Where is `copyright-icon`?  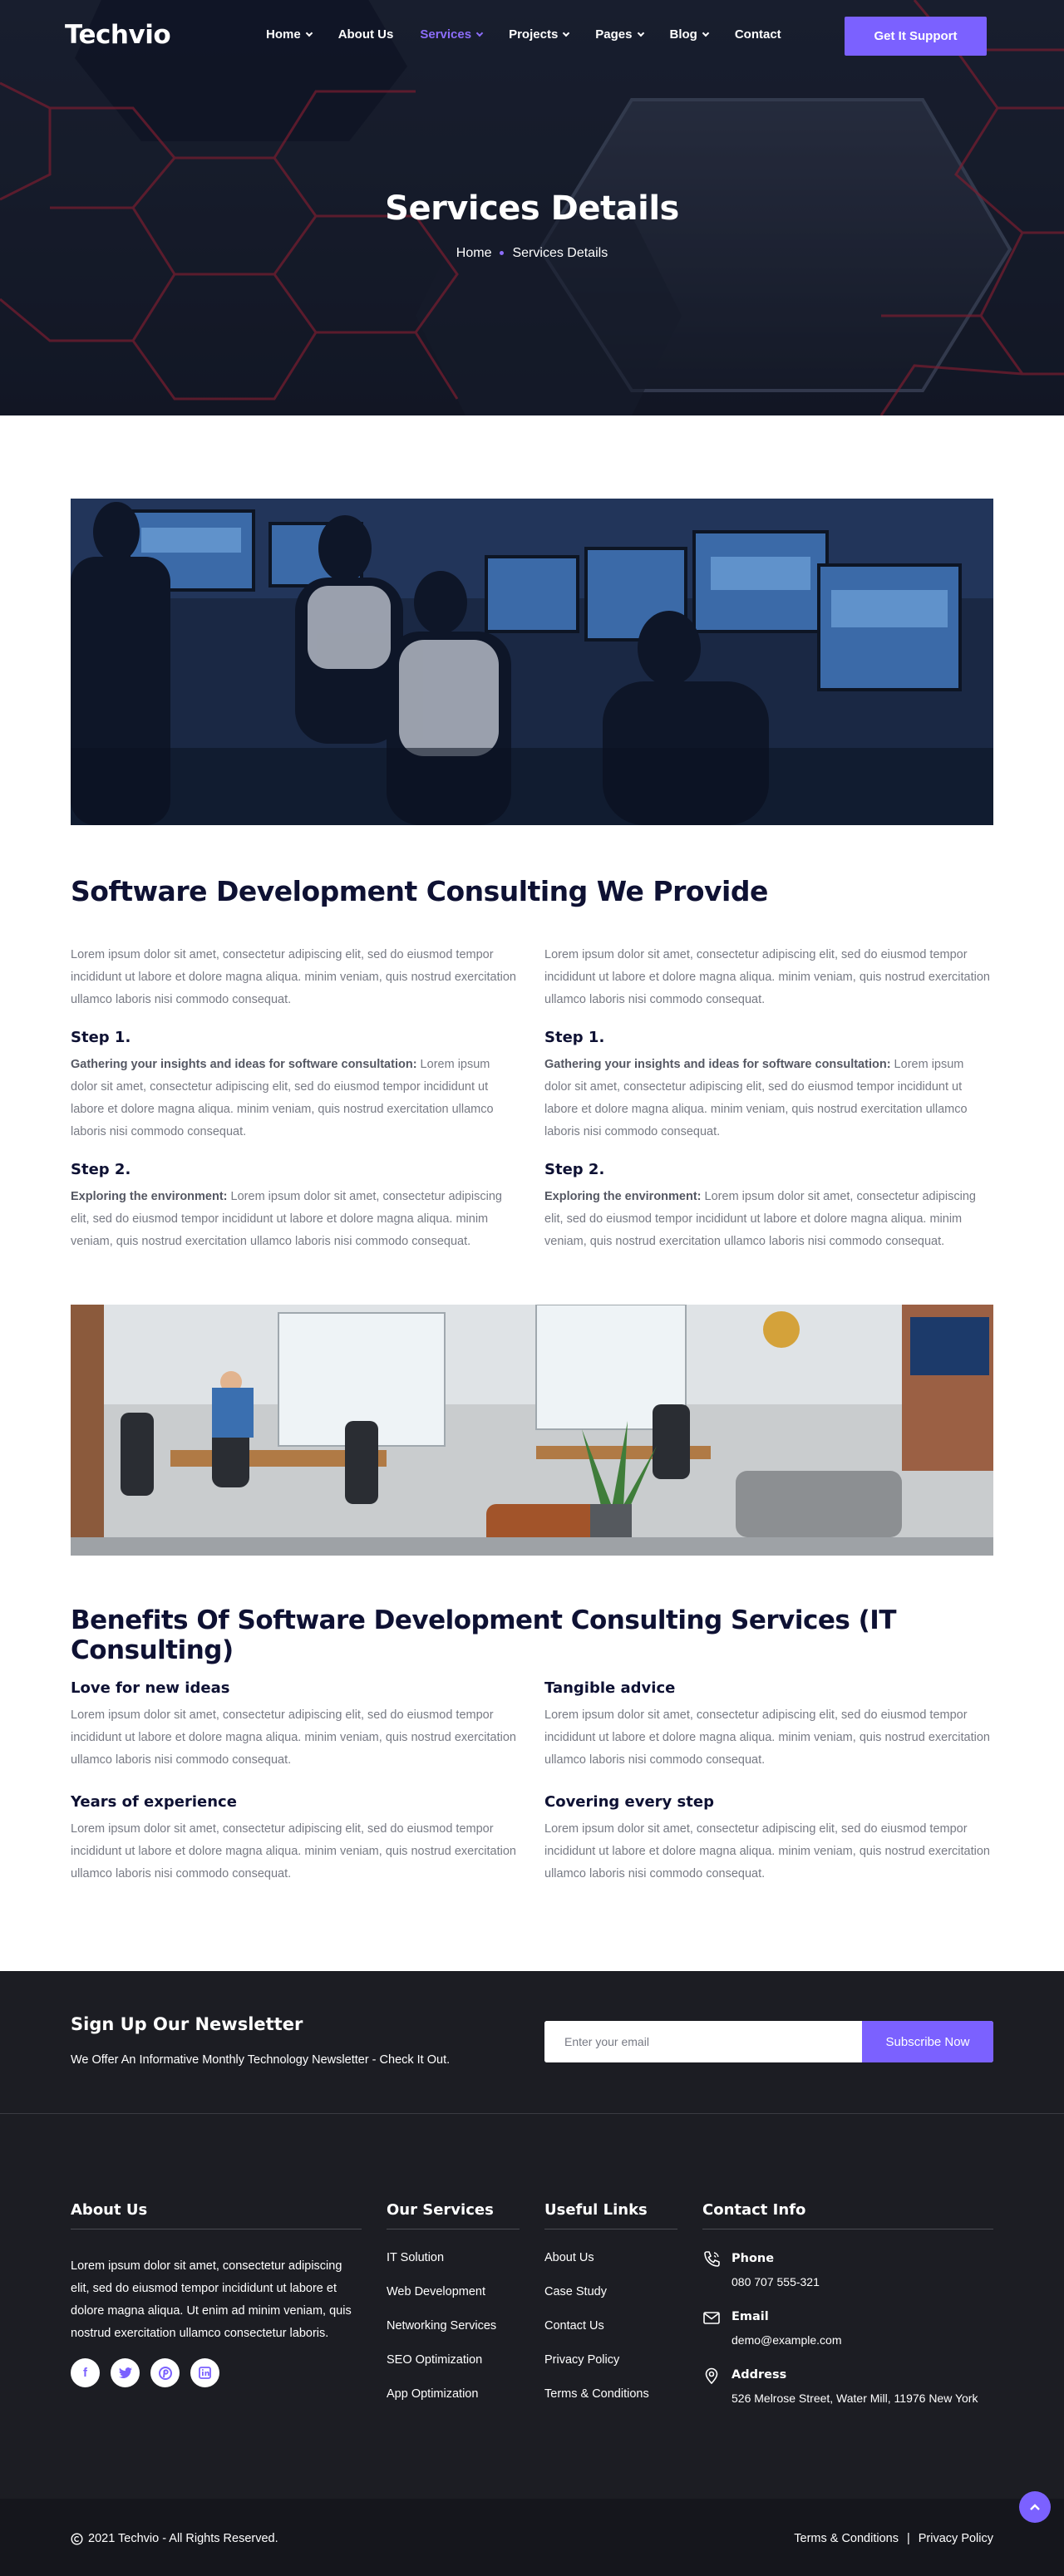 copyright-icon is located at coordinates (77, 2538).